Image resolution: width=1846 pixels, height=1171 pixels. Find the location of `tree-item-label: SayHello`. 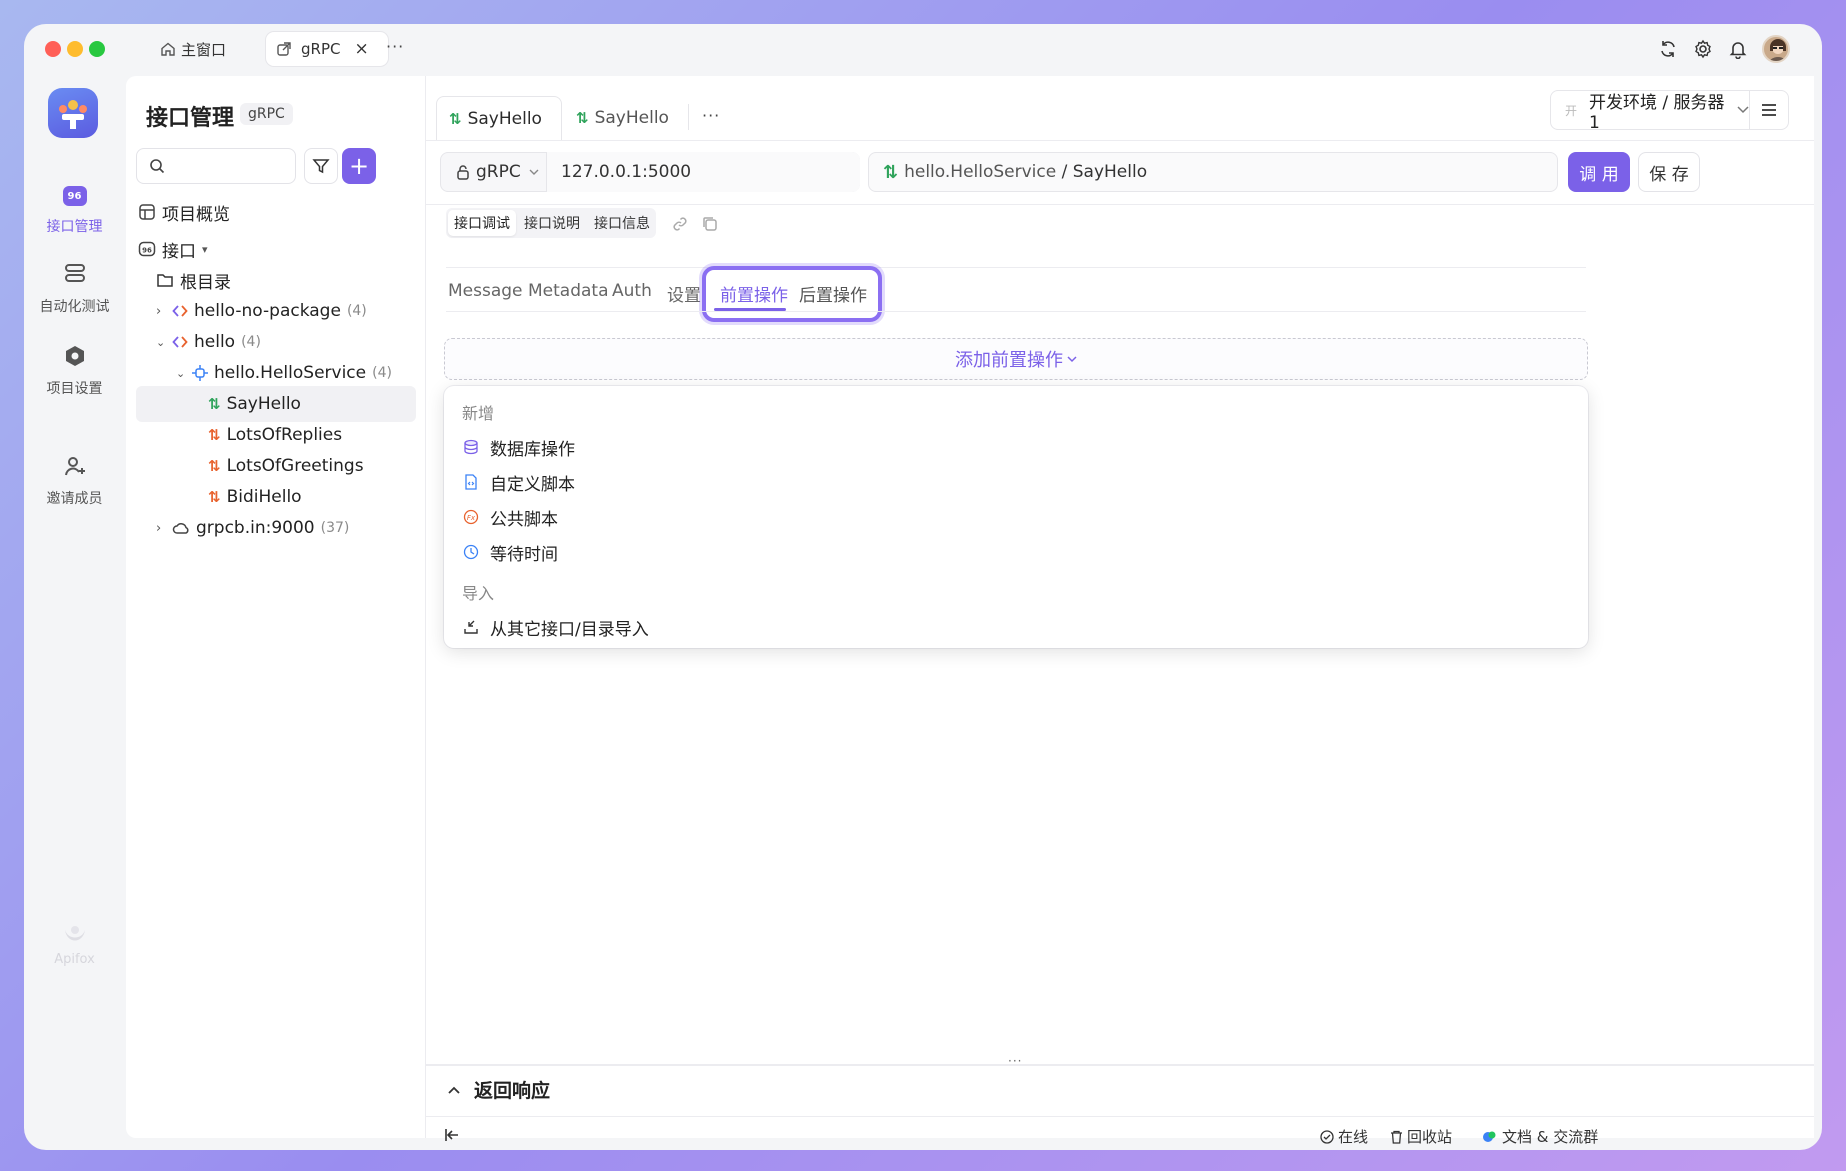

tree-item-label: SayHello is located at coordinates (264, 404).